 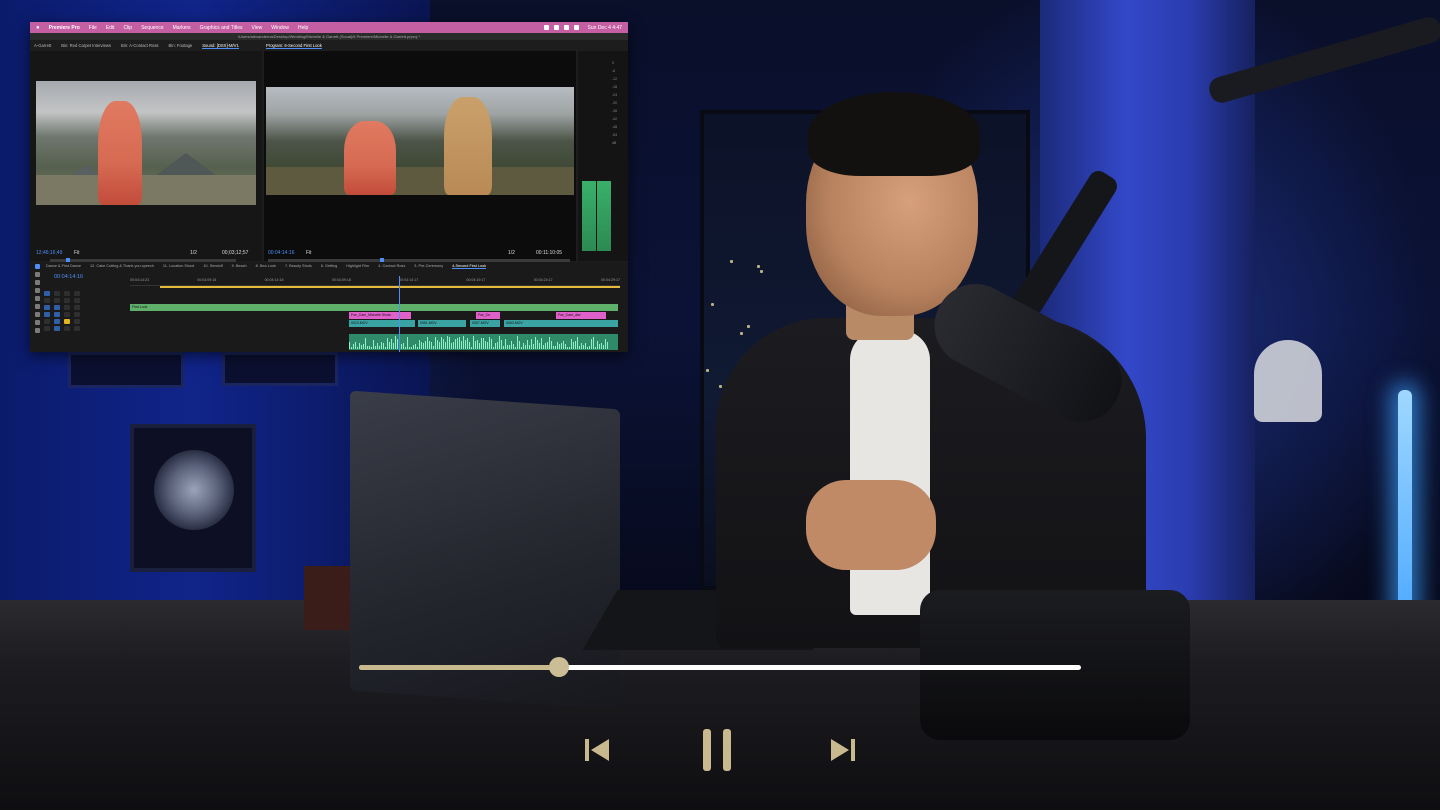 I want to click on pause-button, so click(x=717, y=750).